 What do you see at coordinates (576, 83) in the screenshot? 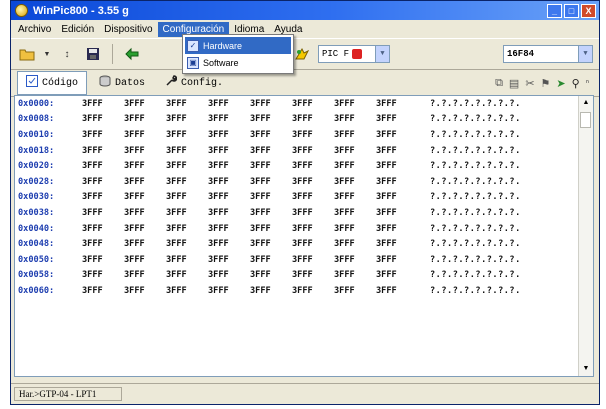
I see `find-icon: ⚲` at bounding box center [576, 83].